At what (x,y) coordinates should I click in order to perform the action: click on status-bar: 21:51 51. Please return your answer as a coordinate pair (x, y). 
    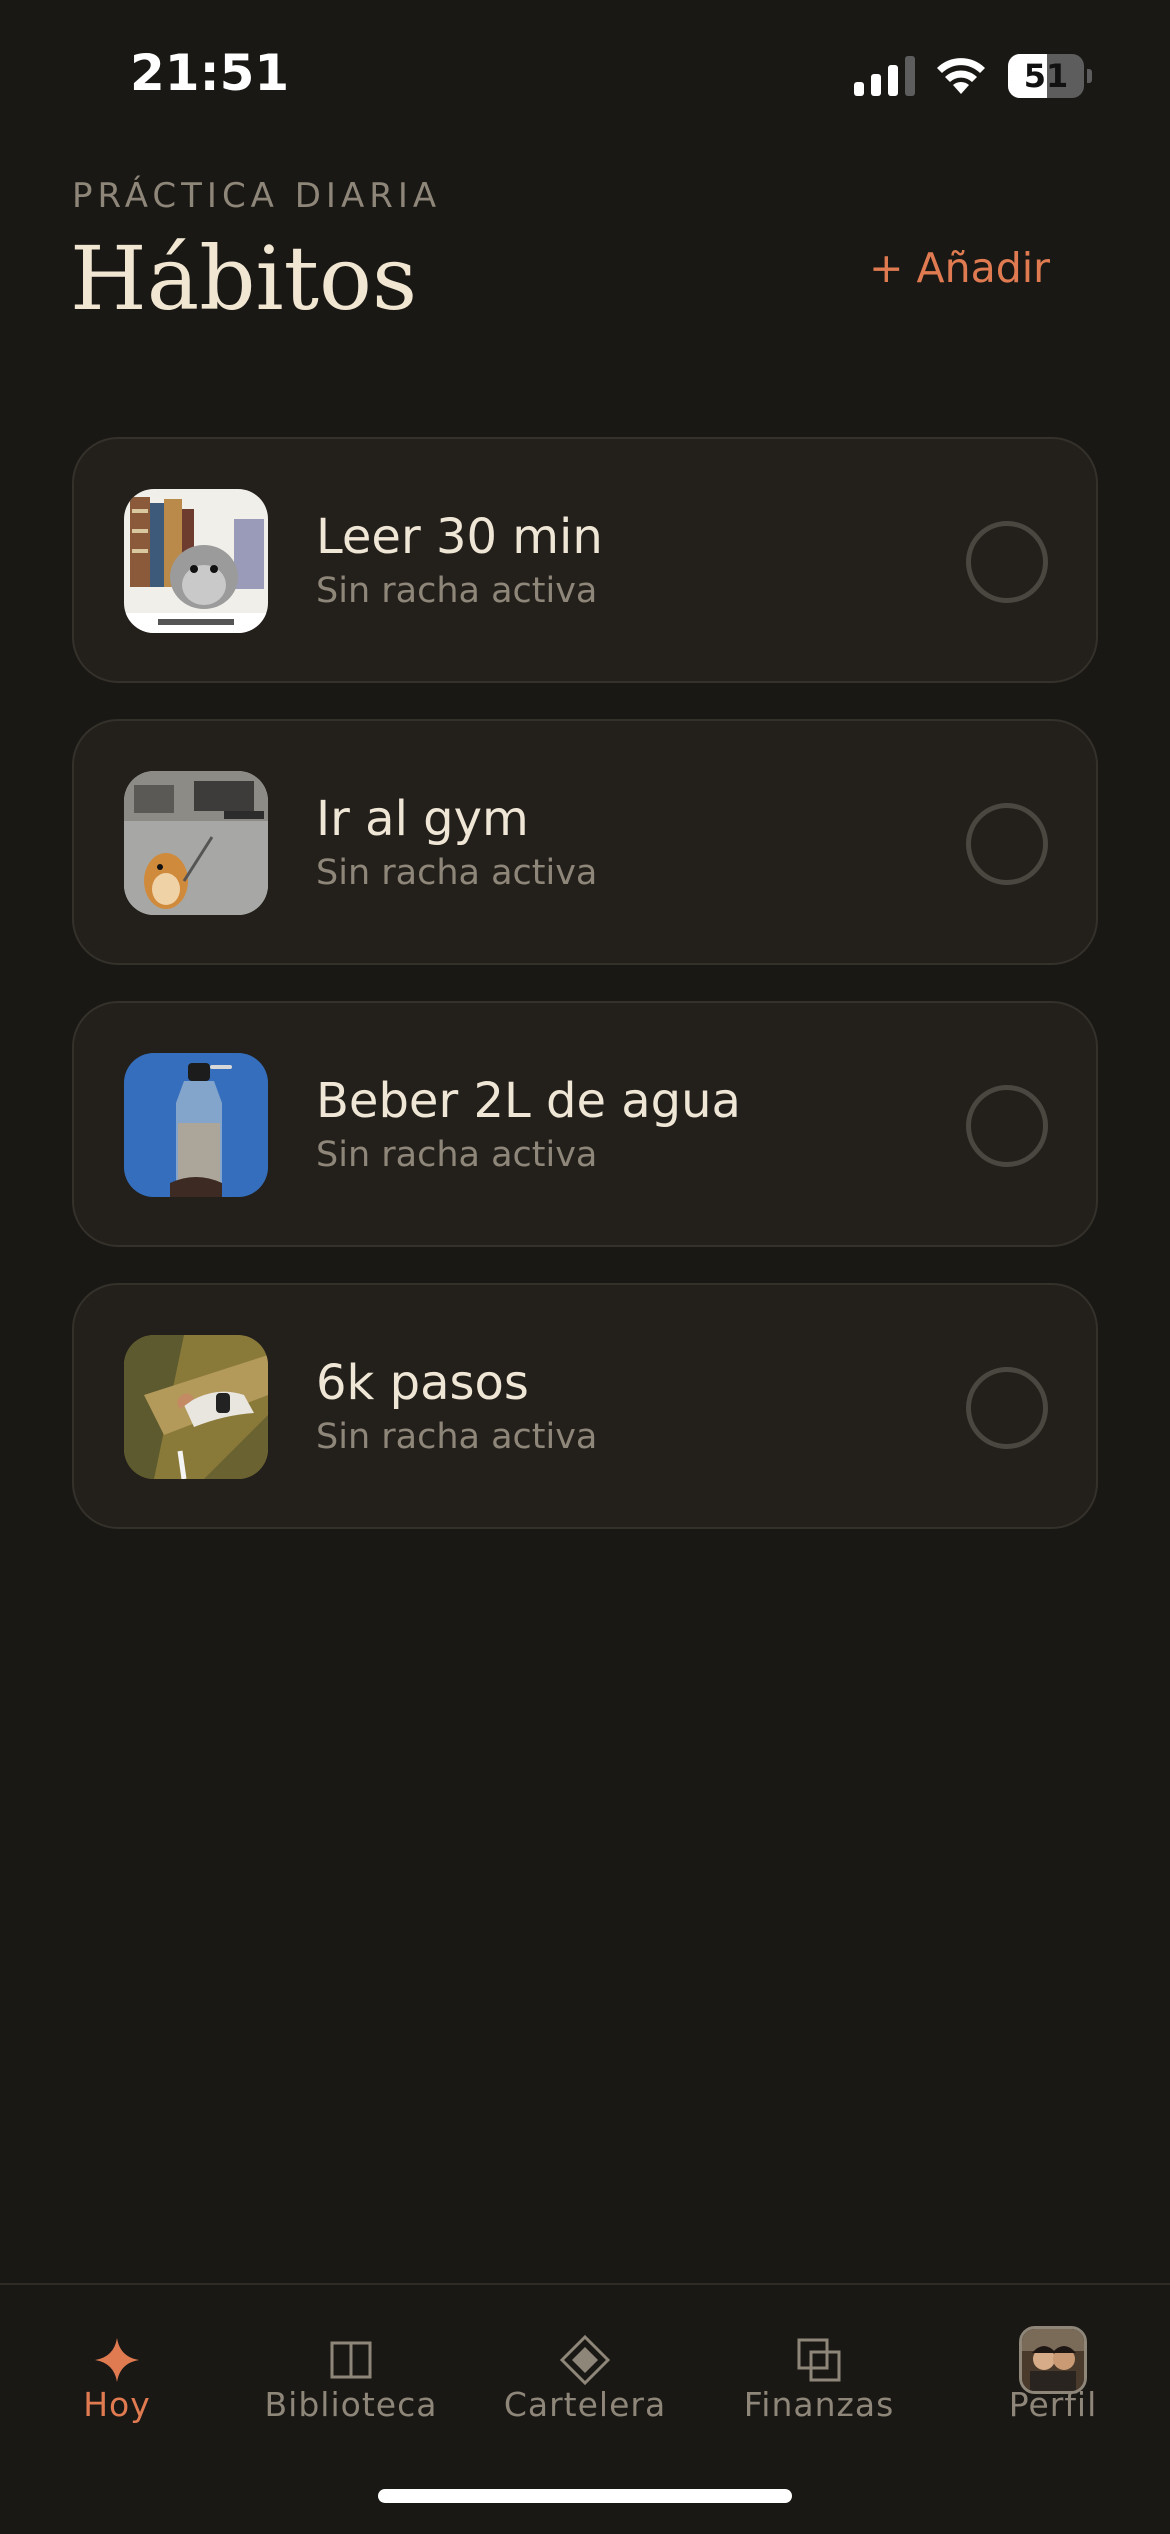
    Looking at the image, I should click on (585, 75).